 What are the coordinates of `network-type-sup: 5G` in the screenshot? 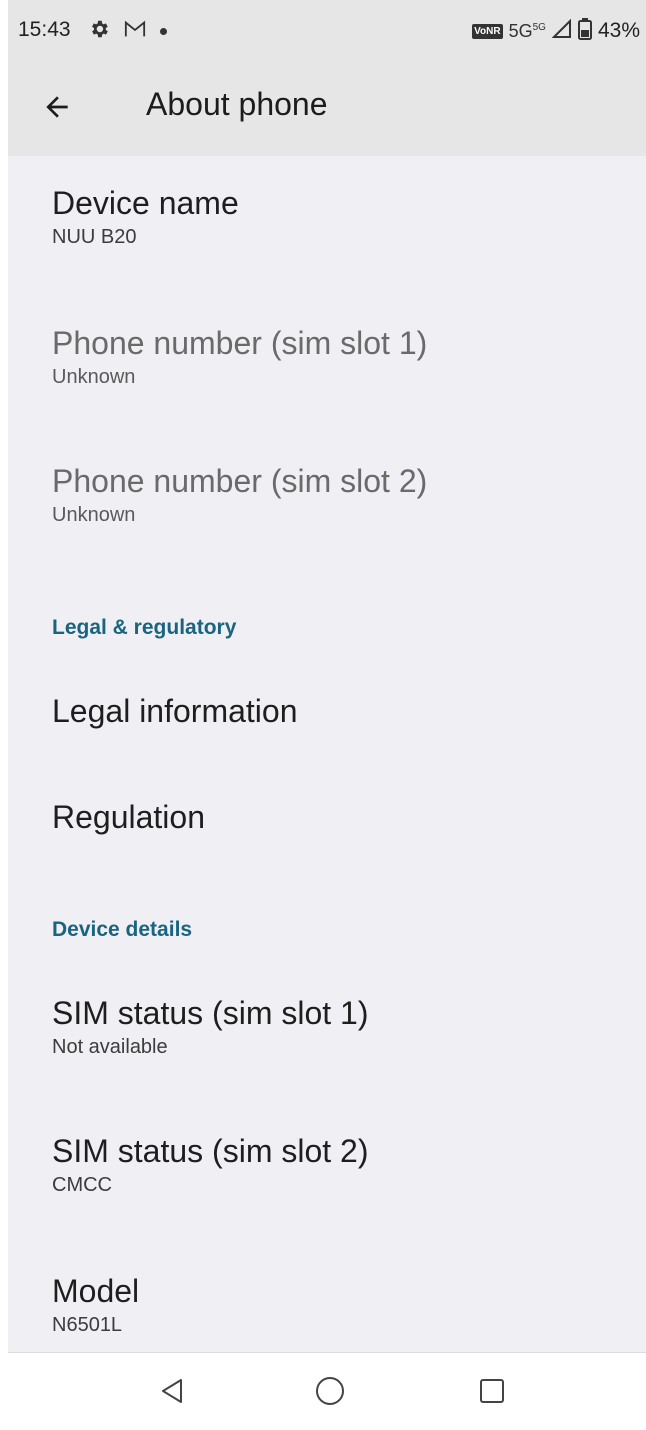 It's located at (539, 27).